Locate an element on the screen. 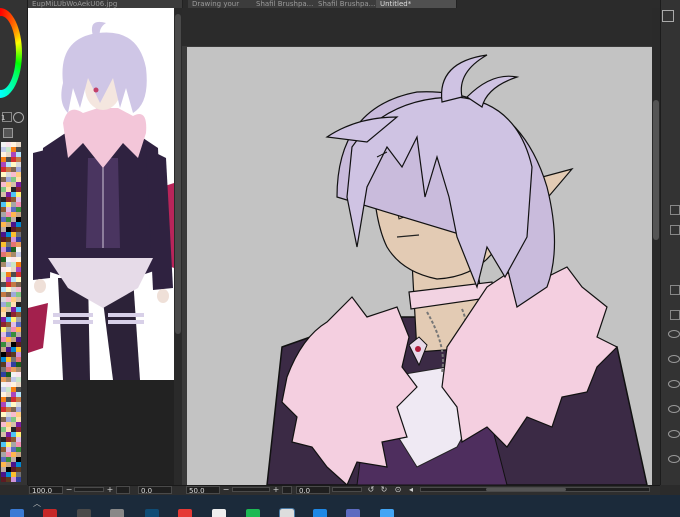 This screenshot has width=680, height=517. clip-studio-icon is located at coordinates (287, 512).